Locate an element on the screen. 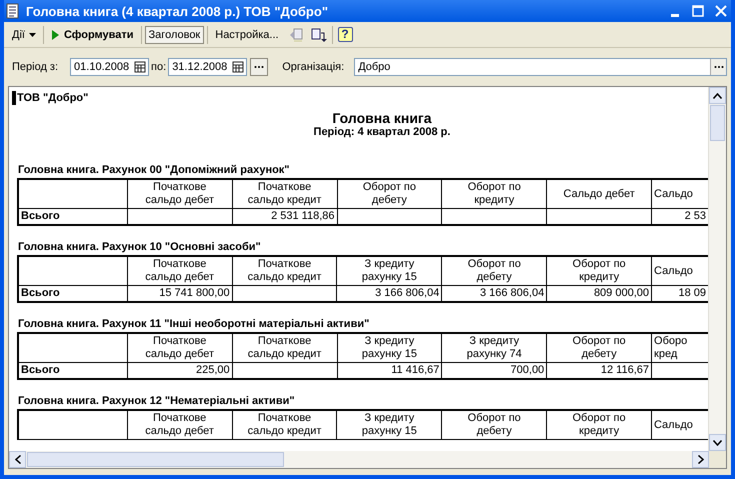 The height and width of the screenshot is (479, 735). organization-select-button is located at coordinates (718, 67).